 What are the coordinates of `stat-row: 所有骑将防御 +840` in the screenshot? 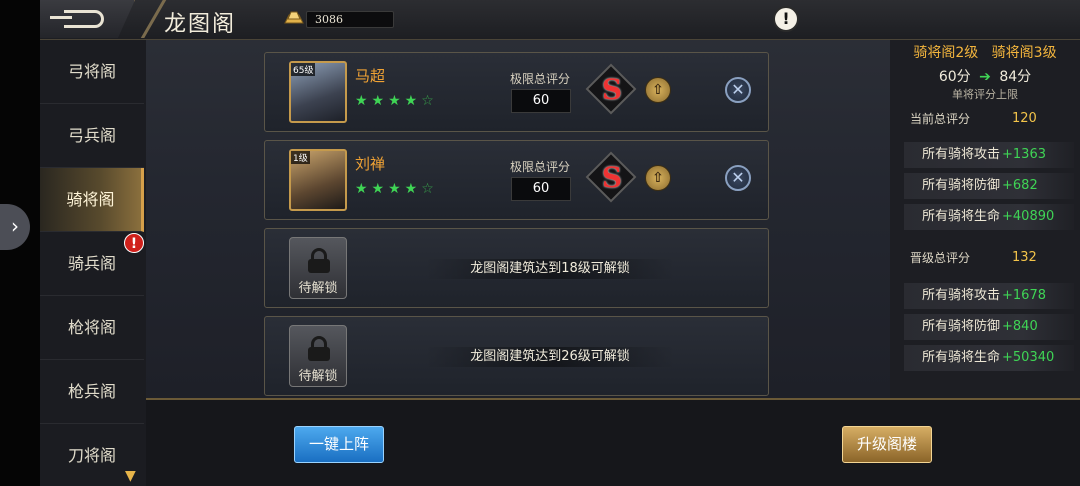 It's located at (989, 327).